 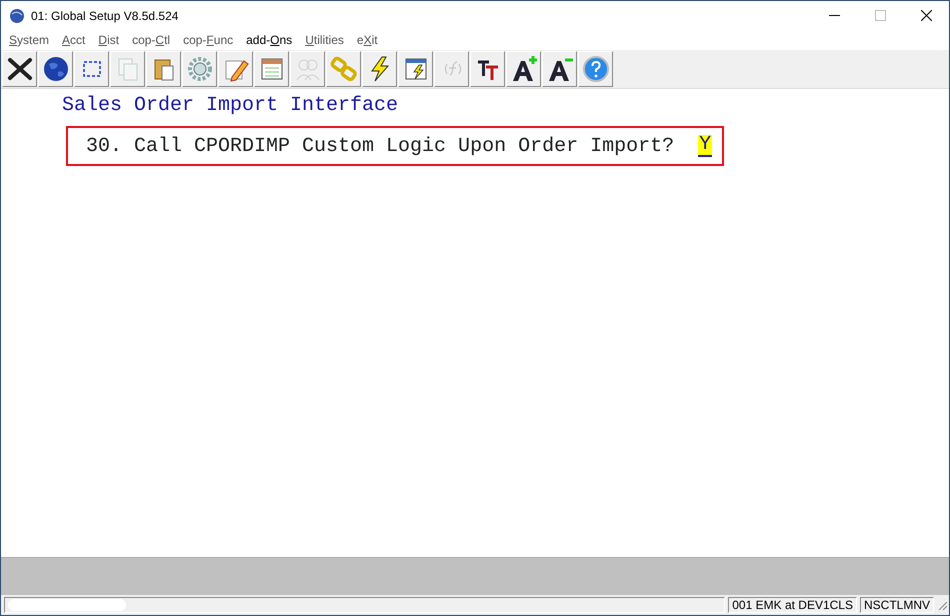 I want to click on answer-field: Y, so click(x=705, y=146).